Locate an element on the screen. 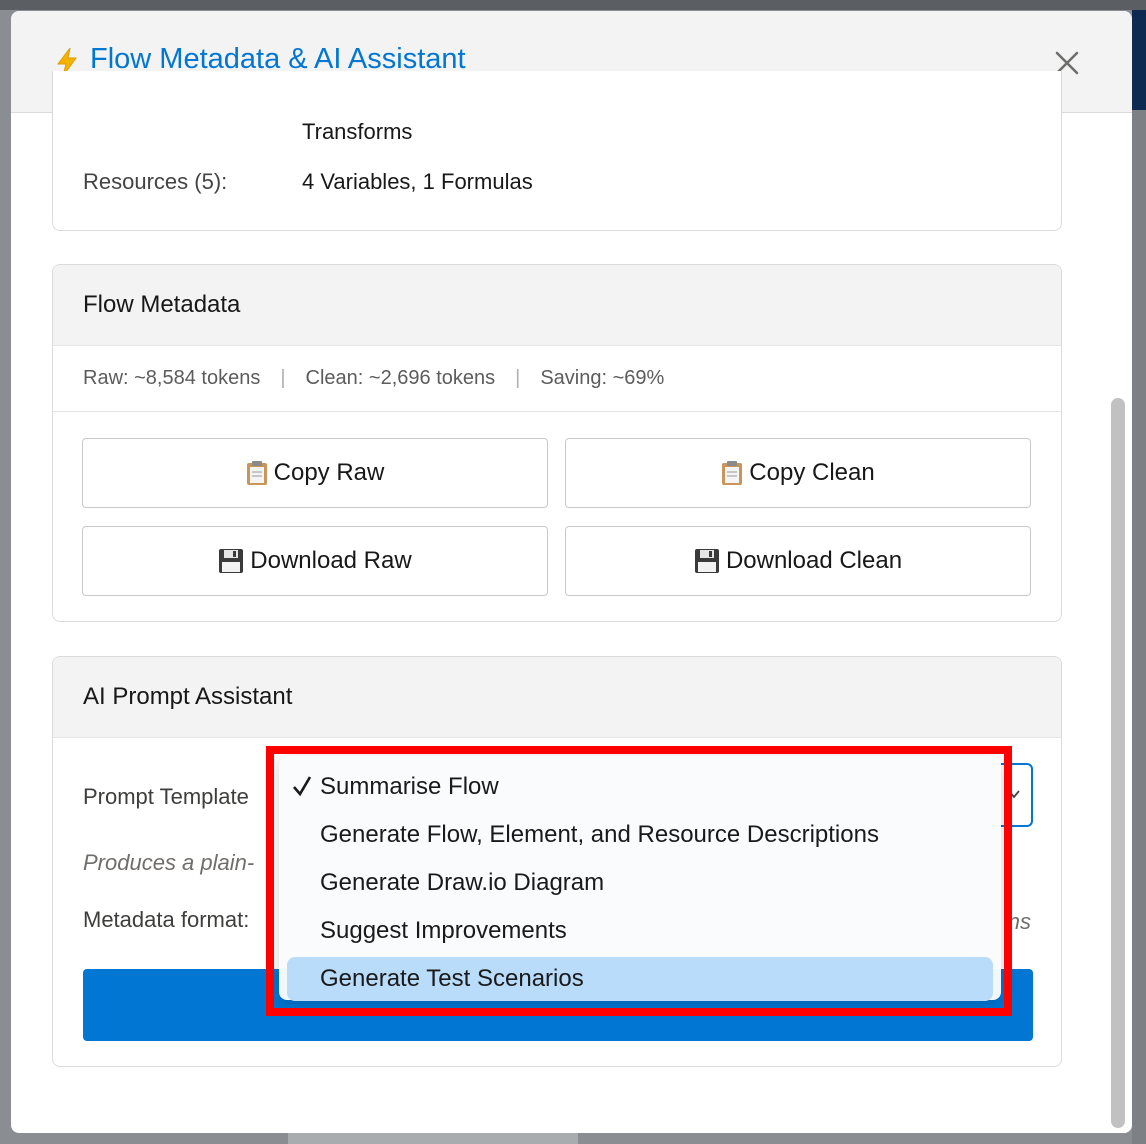 The height and width of the screenshot is (1144, 1146). summary-transforms: Transforms is located at coordinates (357, 131).